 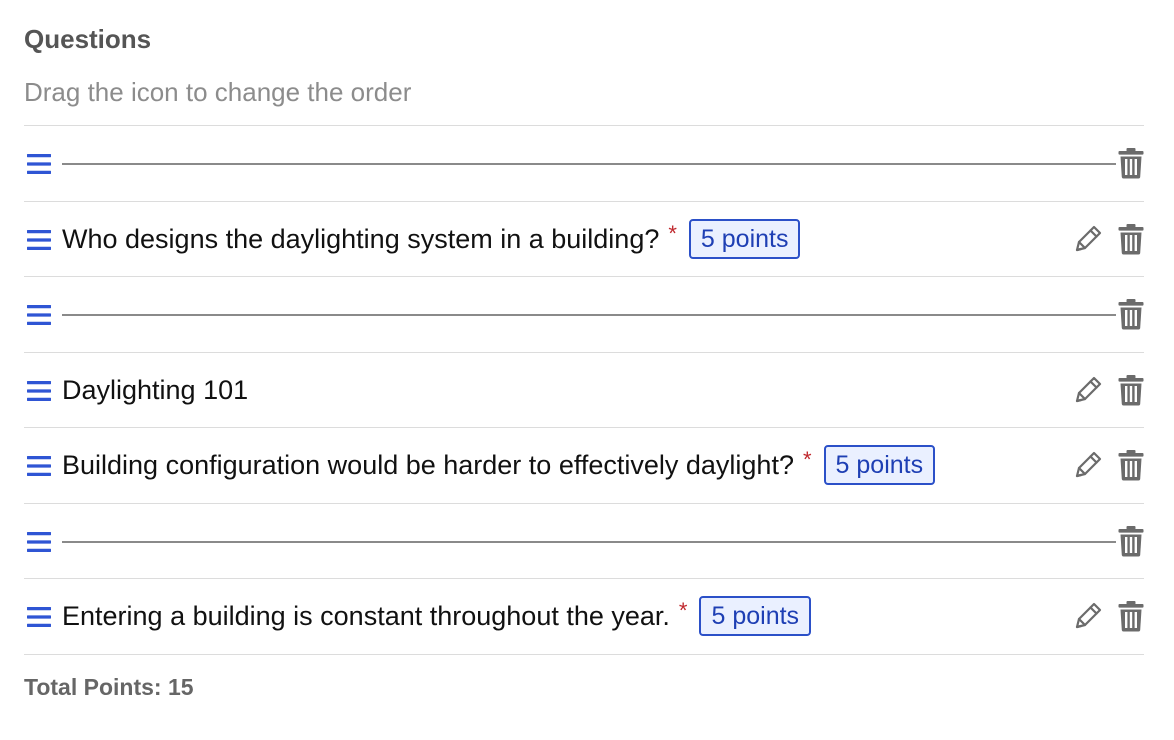 What do you see at coordinates (155, 389) in the screenshot?
I see `section-title-text: Daylighting 101` at bounding box center [155, 389].